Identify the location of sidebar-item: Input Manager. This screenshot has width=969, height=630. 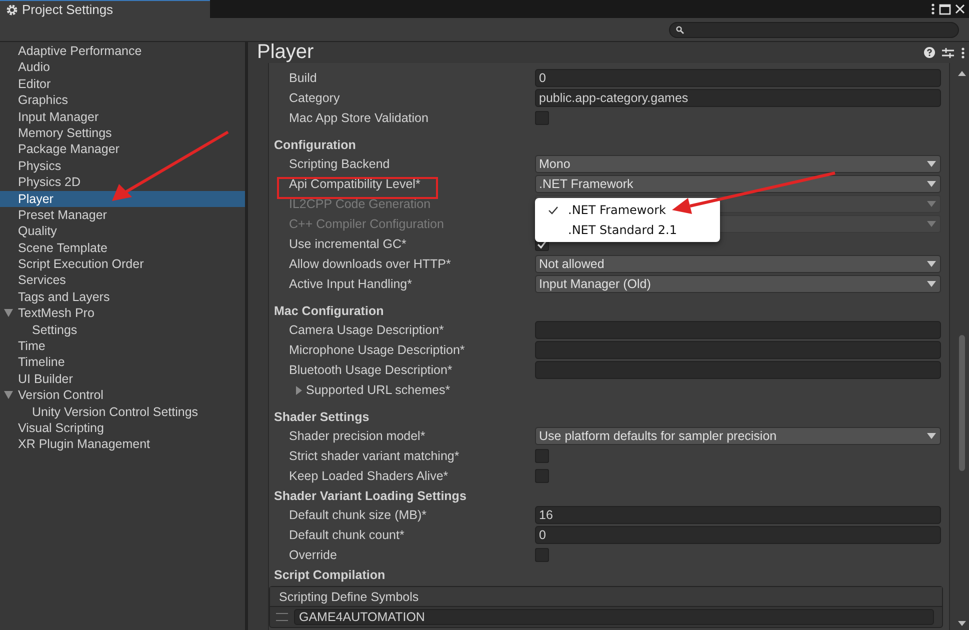
(122, 116).